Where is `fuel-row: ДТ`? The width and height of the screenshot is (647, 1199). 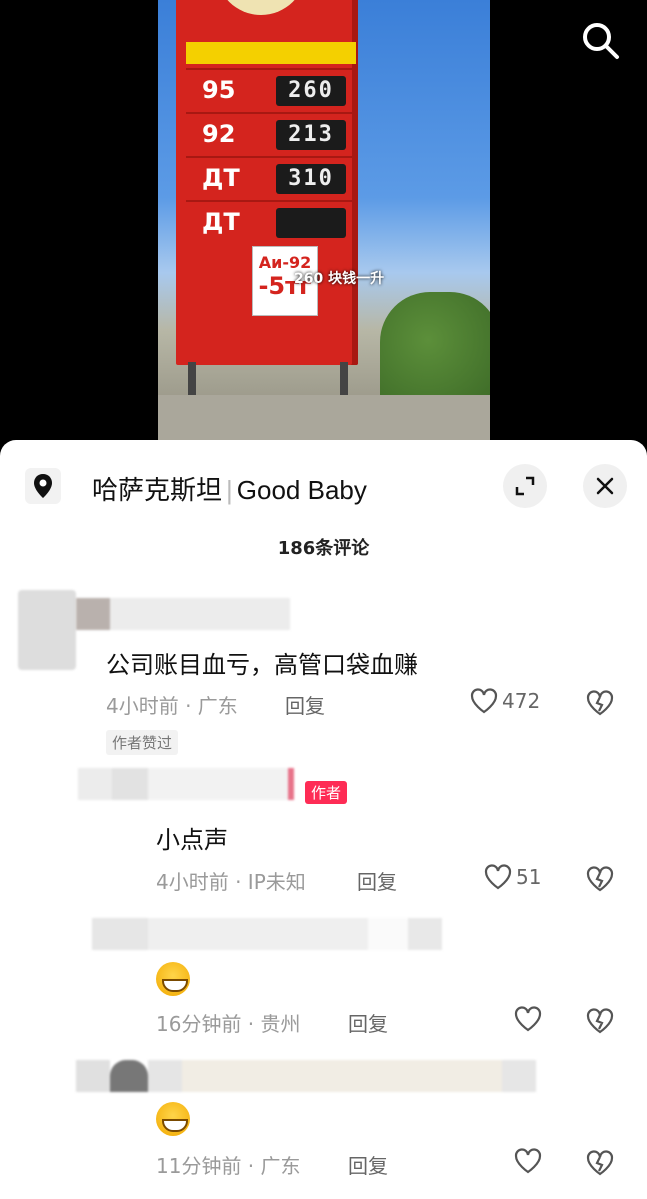
fuel-row: ДТ is located at coordinates (271, 222).